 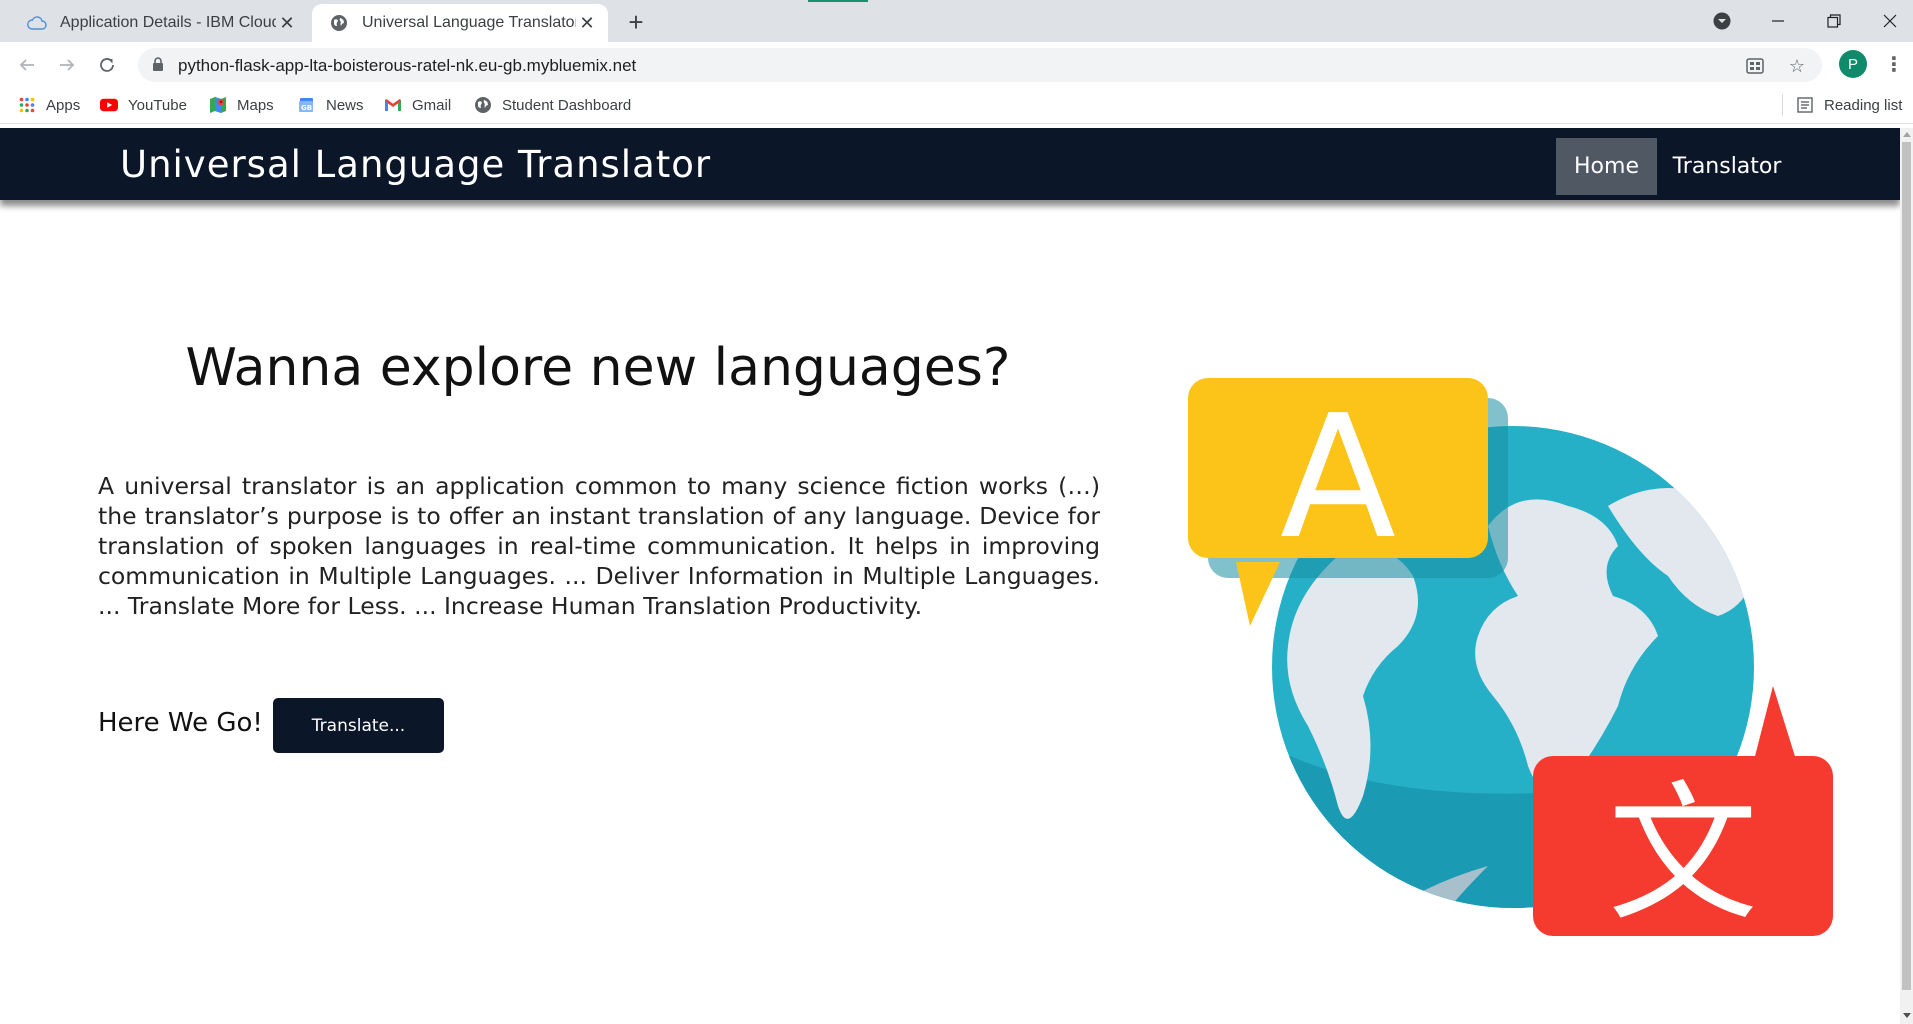 I want to click on tab-universal-translator: Universal Language Translator ✕, so click(x=460, y=23).